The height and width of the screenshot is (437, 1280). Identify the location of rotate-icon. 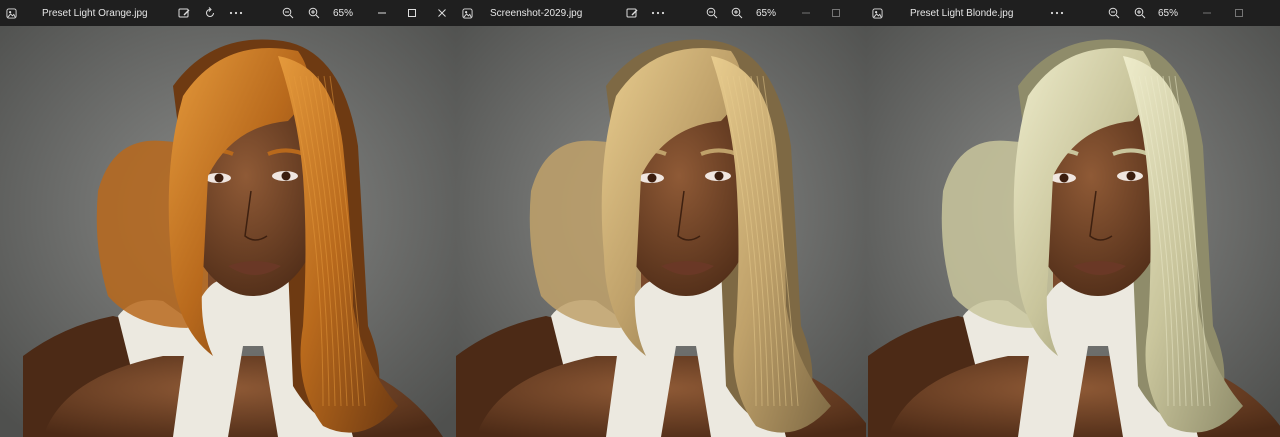
(210, 12).